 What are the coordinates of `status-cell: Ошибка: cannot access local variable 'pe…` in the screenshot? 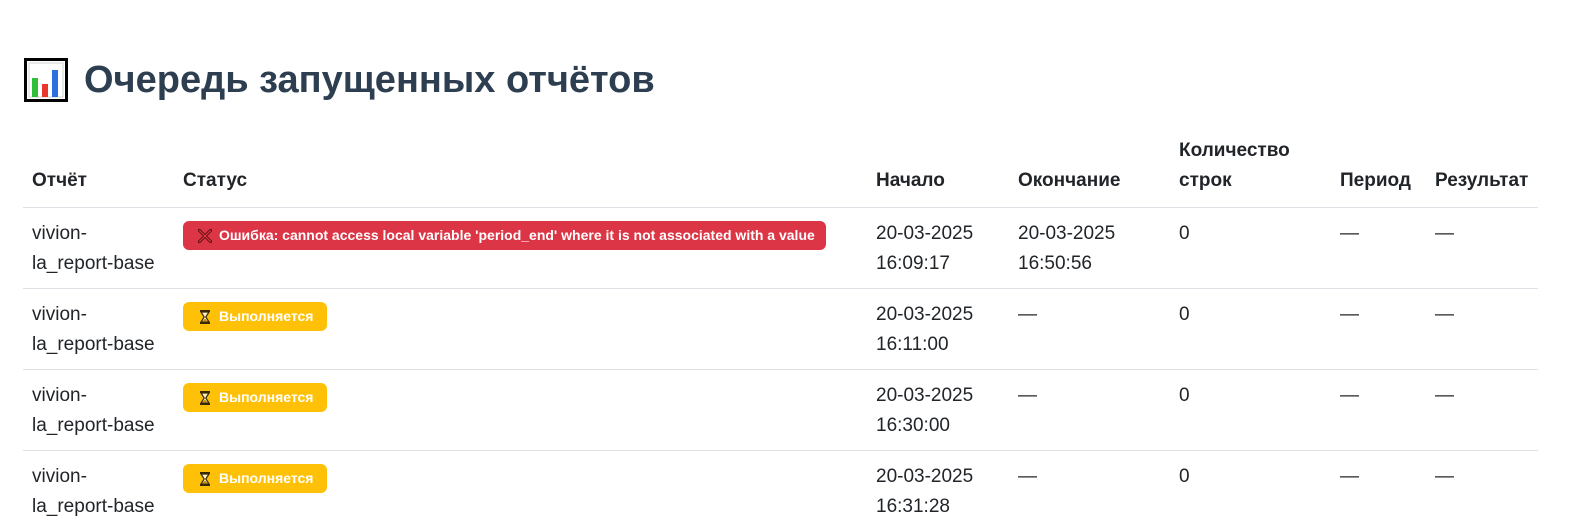 It's located at (520, 248).